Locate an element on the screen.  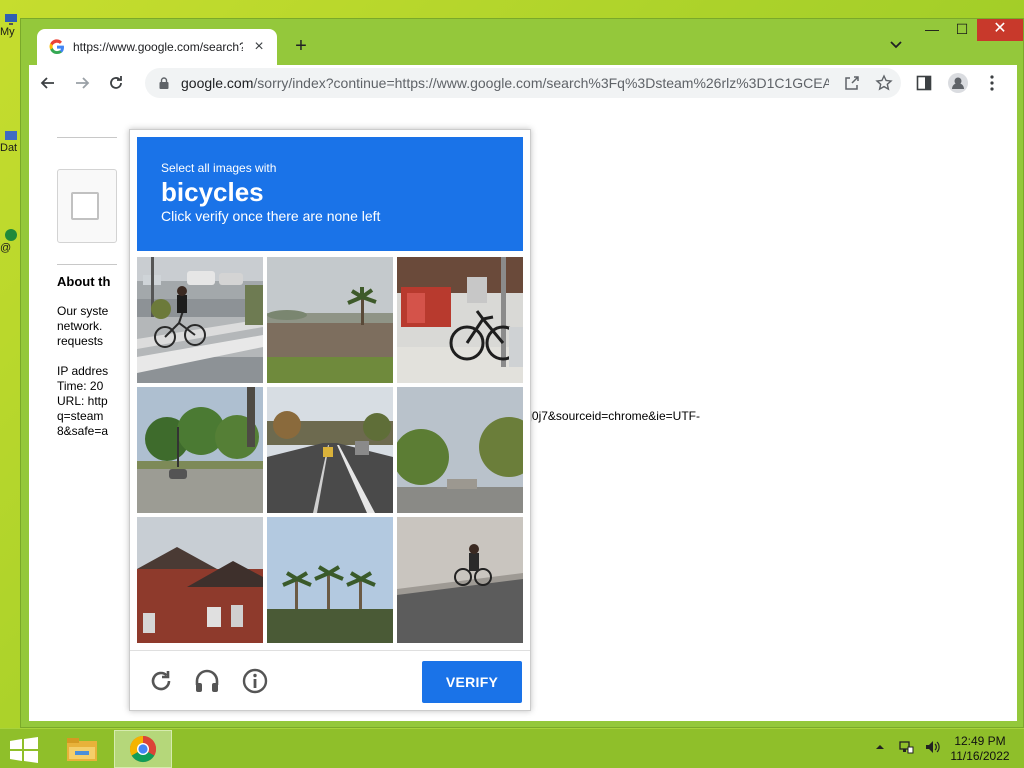
minimize-button: — is located at coordinates (932, 30).